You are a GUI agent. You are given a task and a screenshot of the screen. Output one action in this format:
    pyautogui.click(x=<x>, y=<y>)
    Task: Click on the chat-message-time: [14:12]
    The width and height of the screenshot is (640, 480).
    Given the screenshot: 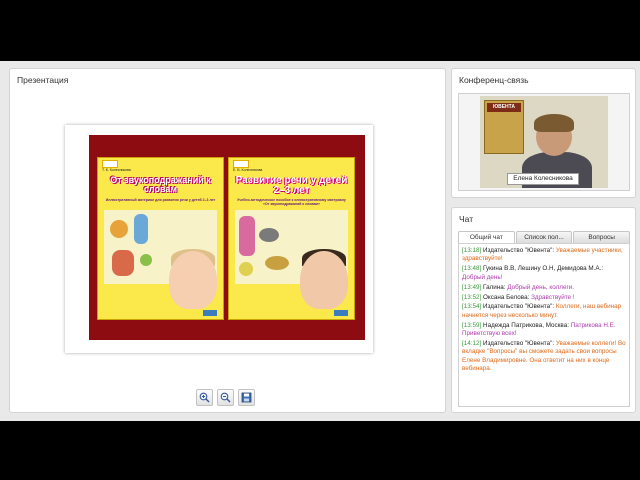 What is the action you would take?
    pyautogui.click(x=472, y=344)
    